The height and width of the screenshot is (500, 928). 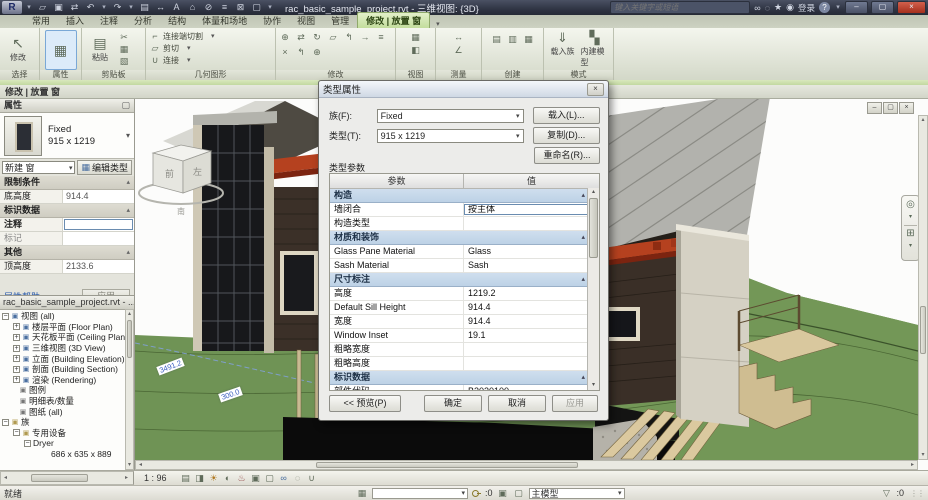 I want to click on panel-measure-label: 测量, so click(x=458, y=75).